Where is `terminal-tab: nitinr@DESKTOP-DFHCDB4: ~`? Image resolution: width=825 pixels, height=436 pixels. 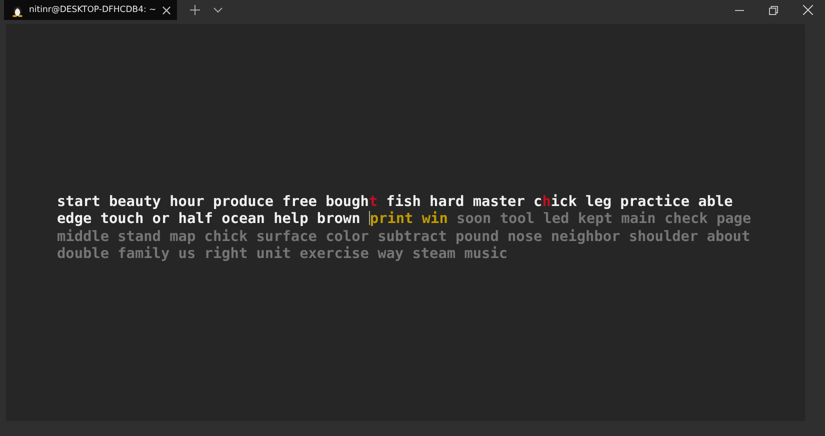
terminal-tab: nitinr@DESKTOP-DFHCDB4: ~ is located at coordinates (91, 10).